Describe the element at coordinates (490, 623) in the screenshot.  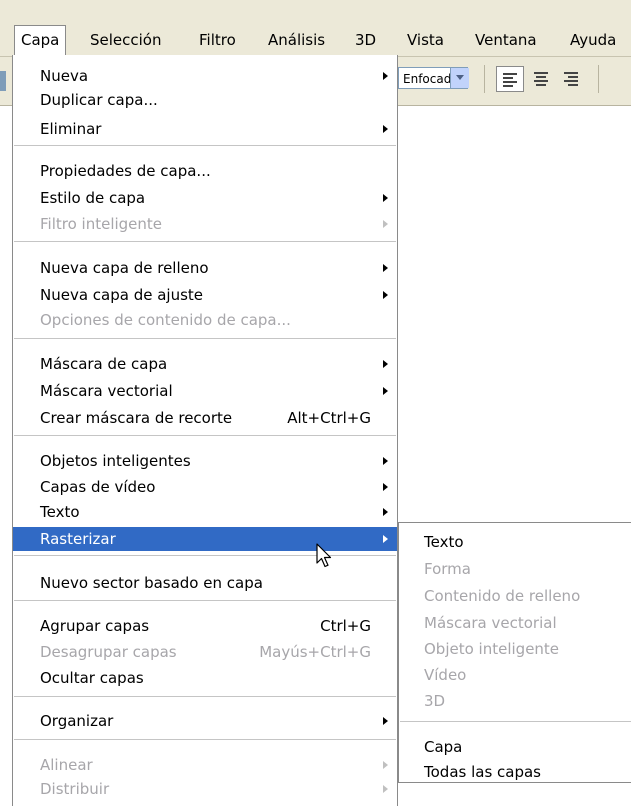
I see `submenu-item-label: Máscara vectorial` at that location.